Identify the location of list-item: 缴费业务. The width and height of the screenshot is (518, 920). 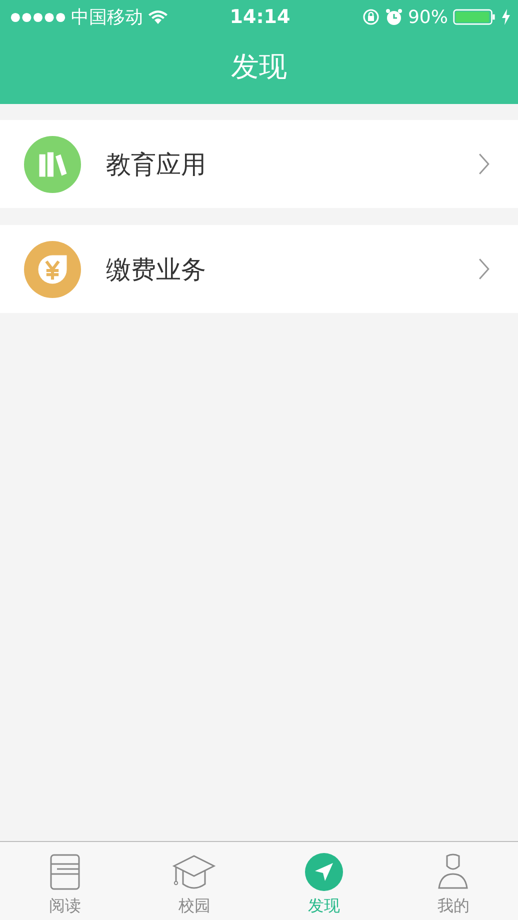
(259, 269).